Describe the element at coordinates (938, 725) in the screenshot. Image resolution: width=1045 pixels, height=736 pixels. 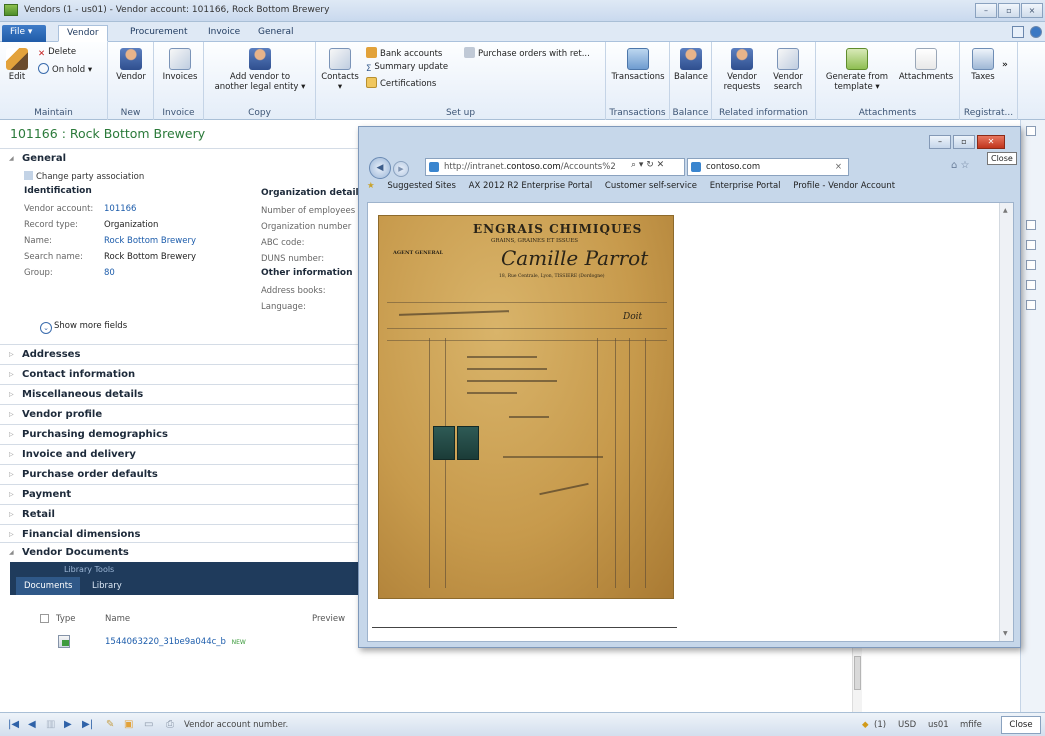
I see `company-indicator: us01` at that location.